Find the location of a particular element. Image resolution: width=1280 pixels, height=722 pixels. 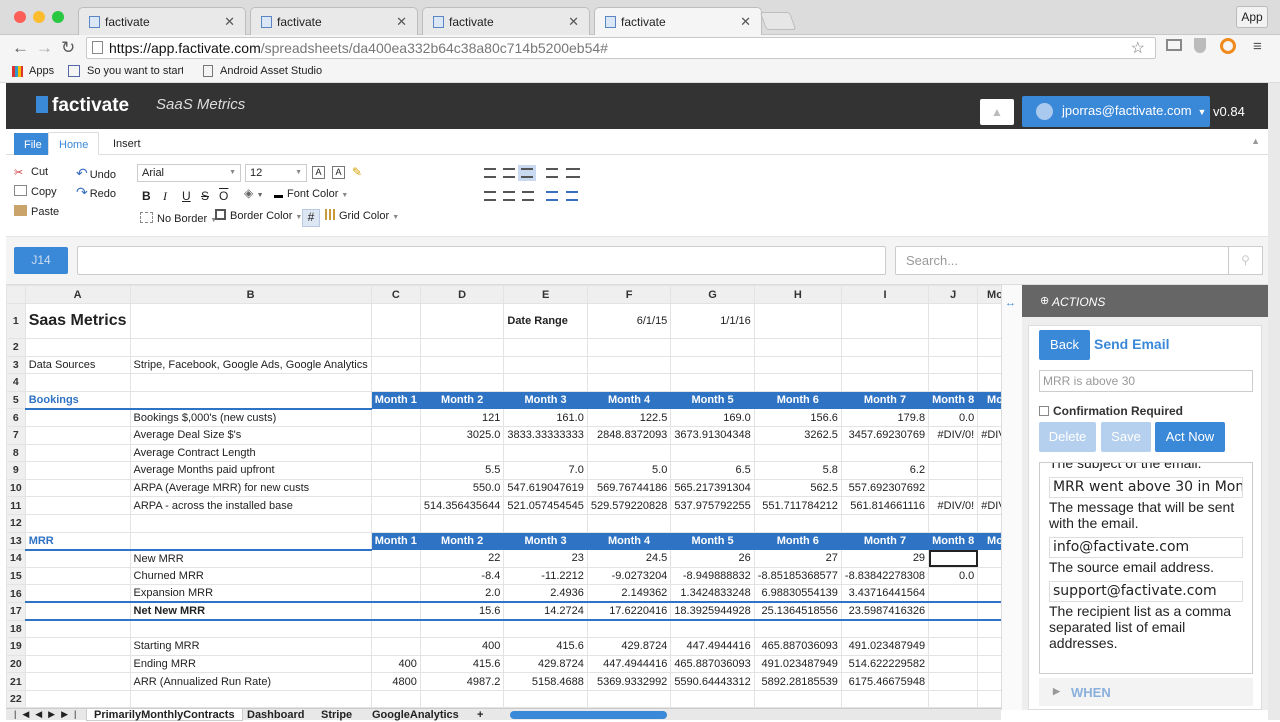

cell: 5892.28185539 is located at coordinates (797, 681).